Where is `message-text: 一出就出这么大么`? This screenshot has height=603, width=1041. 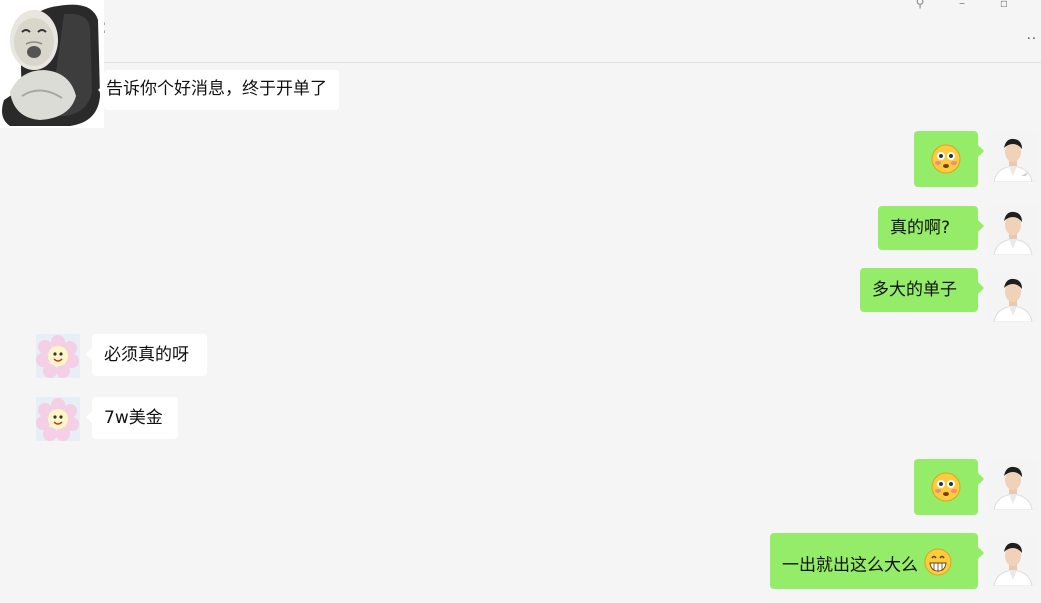 message-text: 一出就出这么大么 is located at coordinates (850, 565).